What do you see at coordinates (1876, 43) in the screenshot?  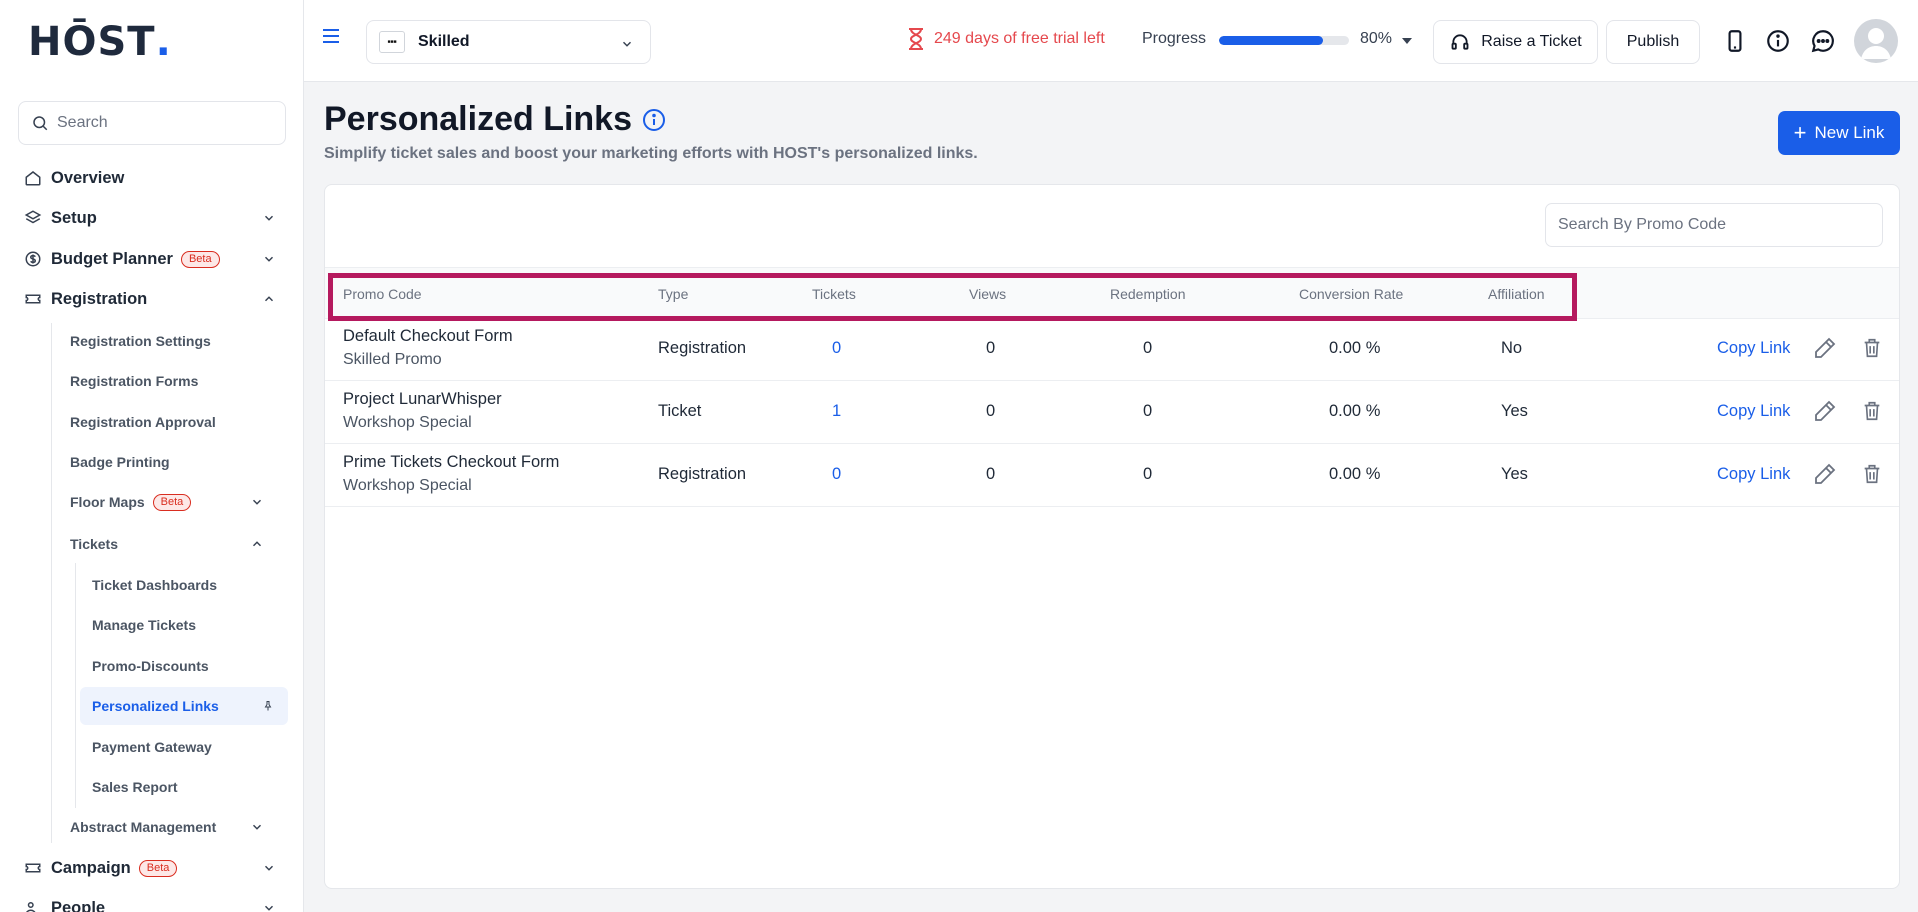 I see `user-icon` at bounding box center [1876, 43].